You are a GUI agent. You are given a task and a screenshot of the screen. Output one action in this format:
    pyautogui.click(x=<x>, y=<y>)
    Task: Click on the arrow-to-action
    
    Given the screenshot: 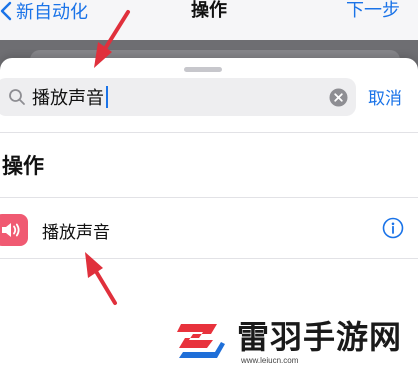 What is the action you would take?
    pyautogui.click(x=101, y=278)
    